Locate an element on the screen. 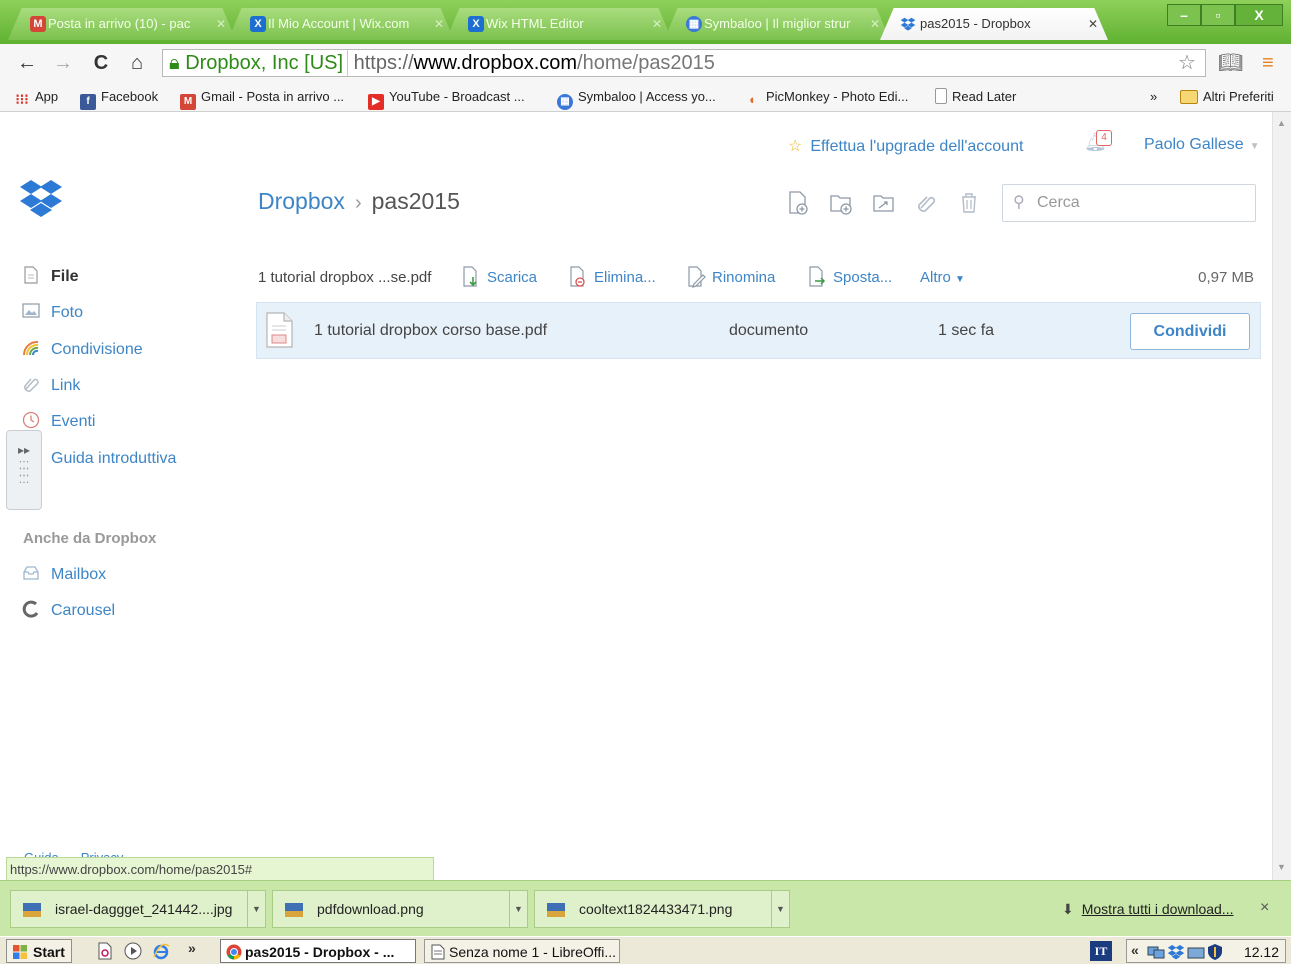 The height and width of the screenshot is (964, 1291). youtube-icon: ▶ is located at coordinates (376, 102).